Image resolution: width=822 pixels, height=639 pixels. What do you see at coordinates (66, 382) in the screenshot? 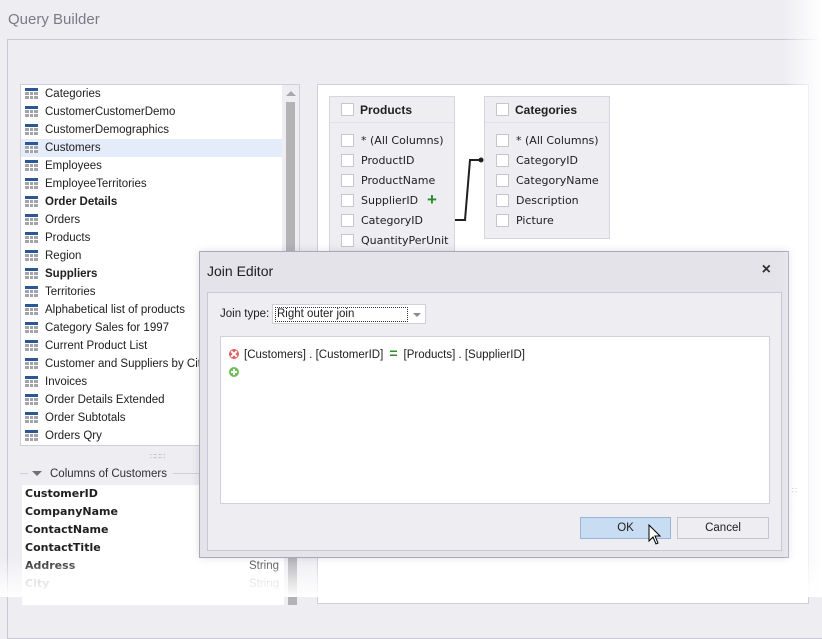
I see `table-name: Invoices` at bounding box center [66, 382].